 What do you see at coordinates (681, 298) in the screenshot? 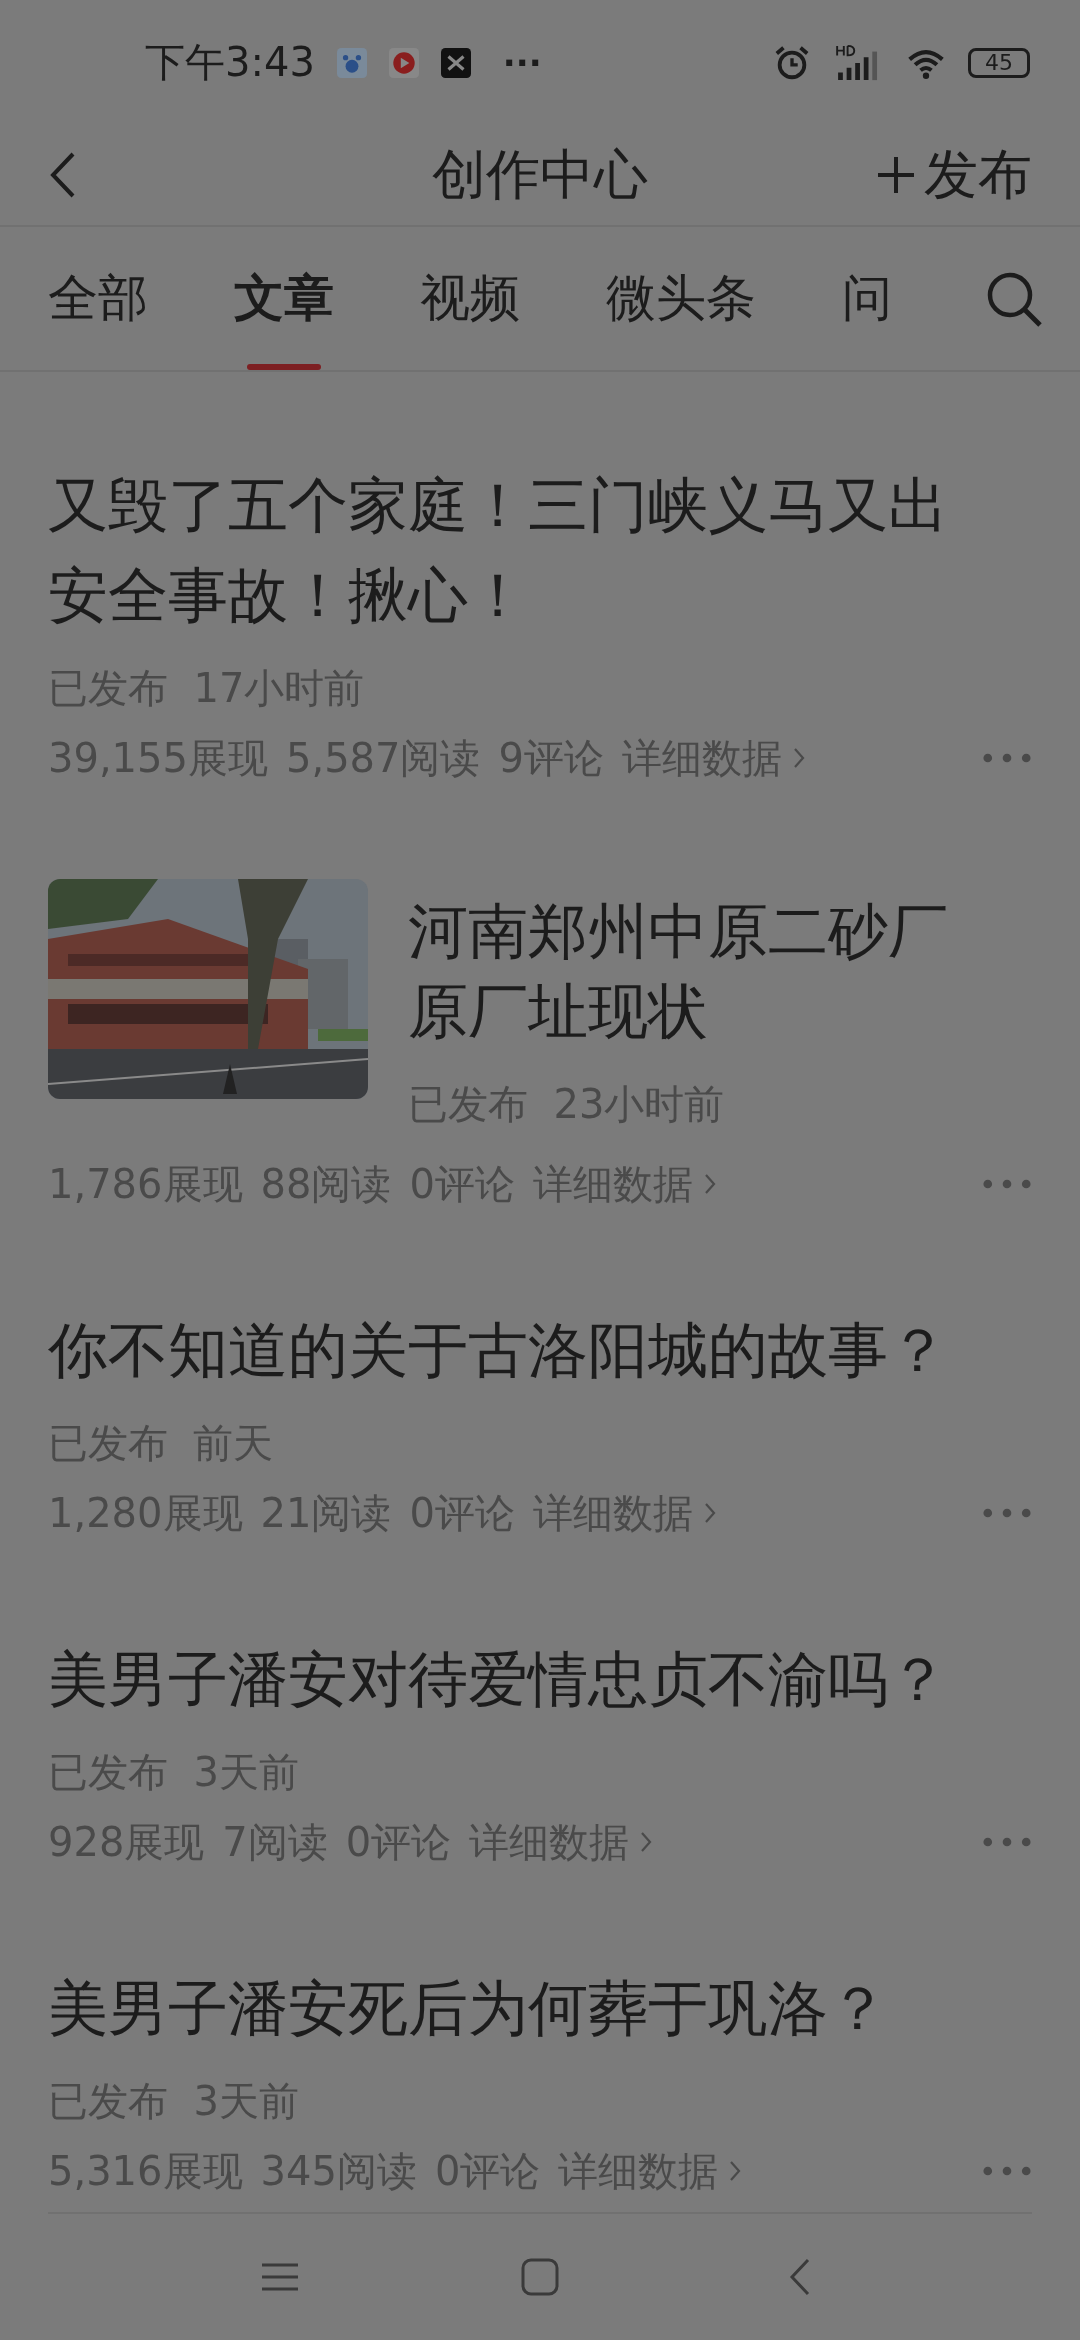
I see `tab: 微头条` at bounding box center [681, 298].